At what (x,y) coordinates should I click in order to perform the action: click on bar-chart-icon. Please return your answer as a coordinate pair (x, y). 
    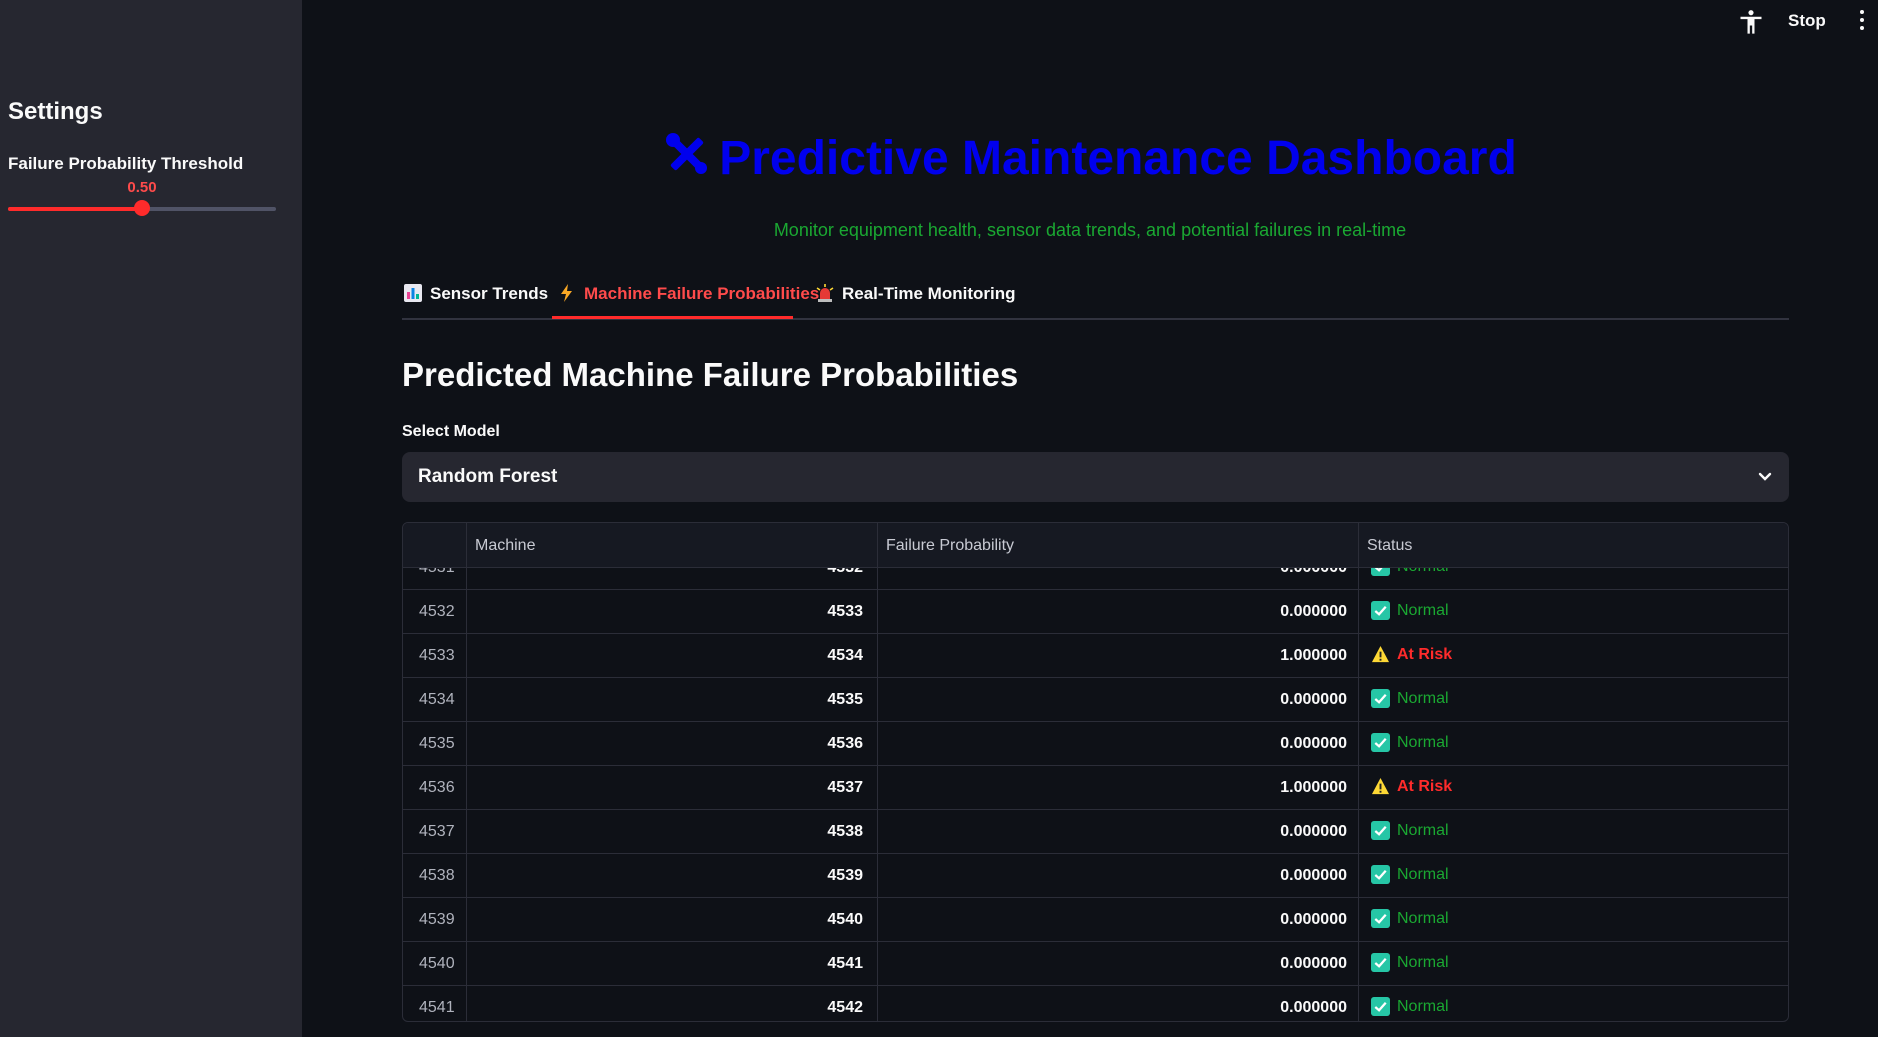
    Looking at the image, I should click on (413, 293).